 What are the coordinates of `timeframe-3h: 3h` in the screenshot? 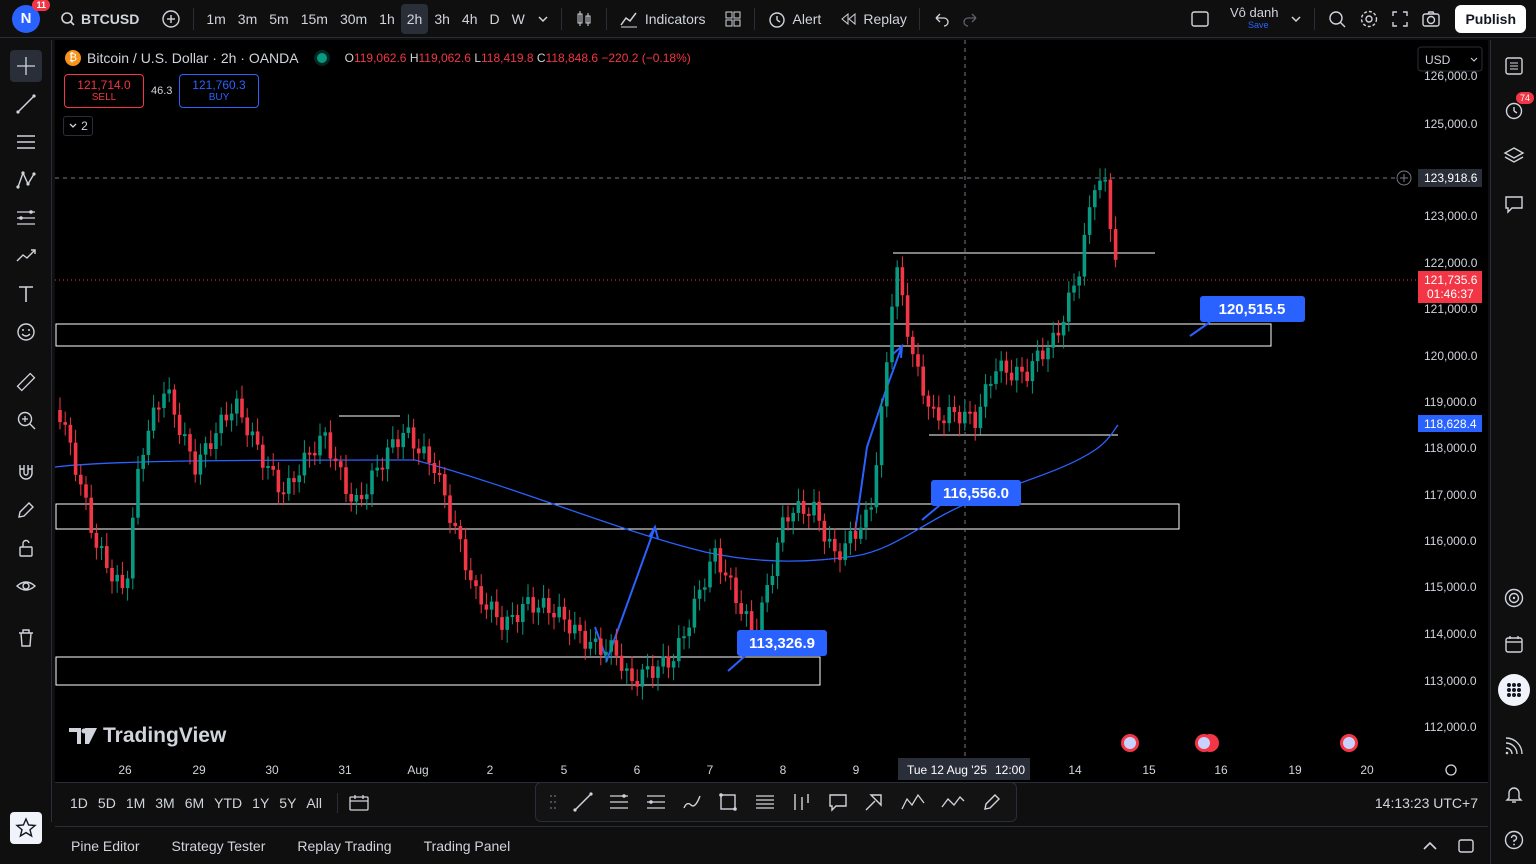 It's located at (442, 19).